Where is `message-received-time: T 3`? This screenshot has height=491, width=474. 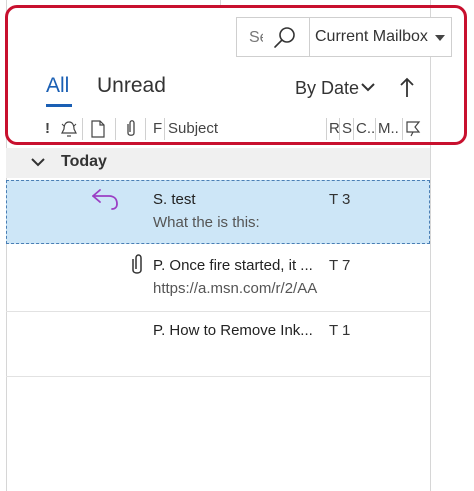
message-received-time: T 3 is located at coordinates (340, 199).